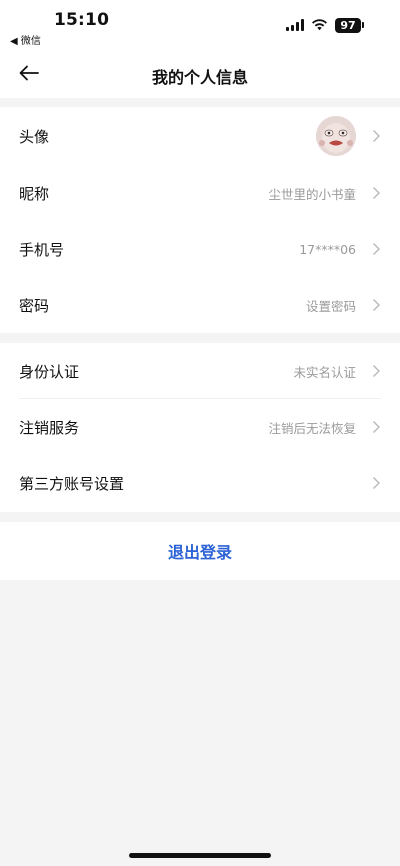  I want to click on row-label: 第三方账号设置, so click(72, 483).